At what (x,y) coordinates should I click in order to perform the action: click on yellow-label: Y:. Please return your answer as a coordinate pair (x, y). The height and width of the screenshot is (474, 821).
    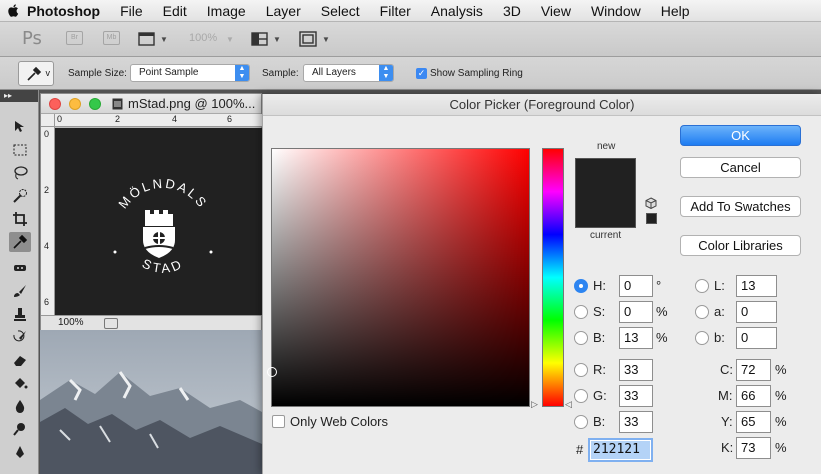
    Looking at the image, I should click on (727, 421).